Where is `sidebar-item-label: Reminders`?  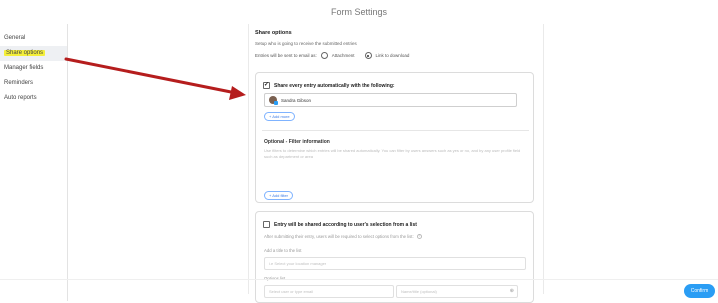 sidebar-item-label: Reminders is located at coordinates (19, 83).